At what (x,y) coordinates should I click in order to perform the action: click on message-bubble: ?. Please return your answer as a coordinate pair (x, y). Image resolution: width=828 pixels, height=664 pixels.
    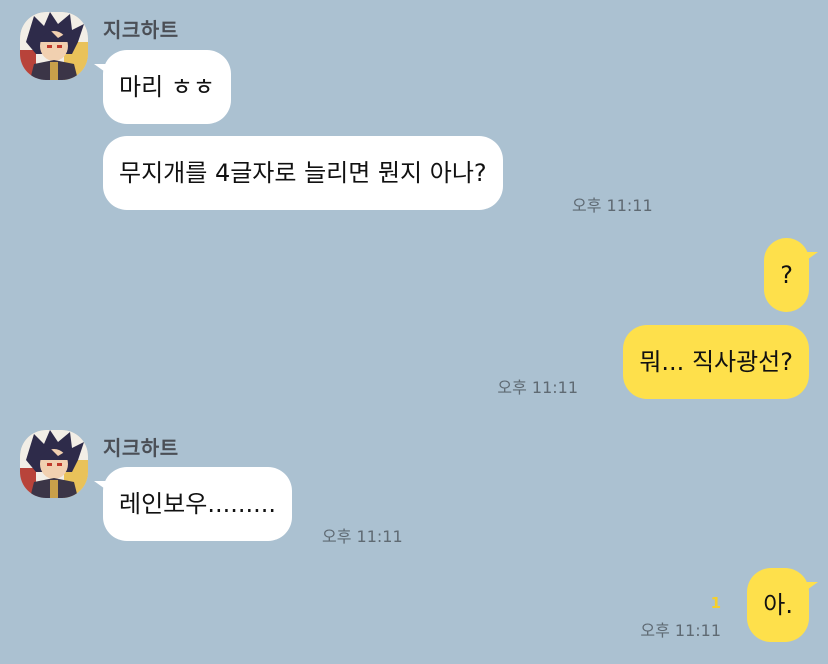
    Looking at the image, I should click on (791, 275).